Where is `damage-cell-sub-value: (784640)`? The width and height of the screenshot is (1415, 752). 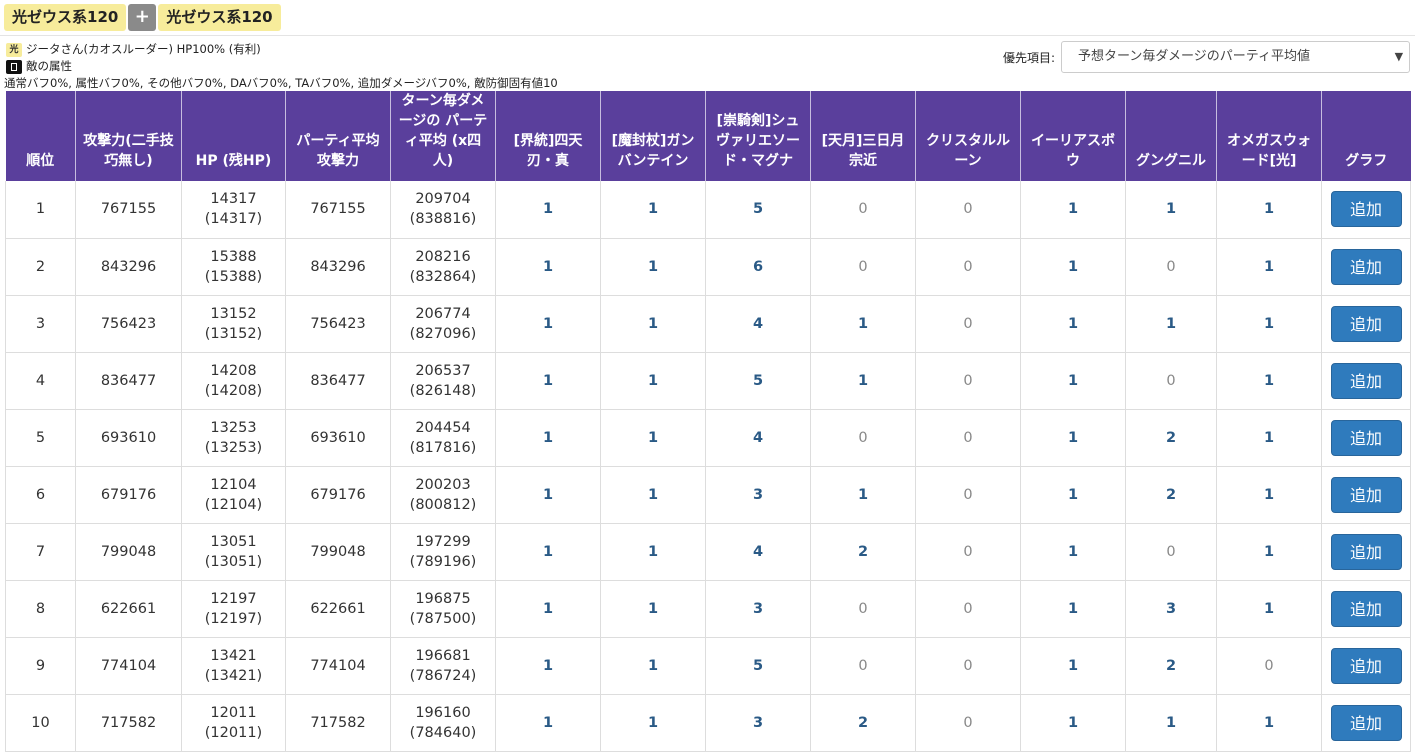
damage-cell-sub-value: (784640) is located at coordinates (443, 732).